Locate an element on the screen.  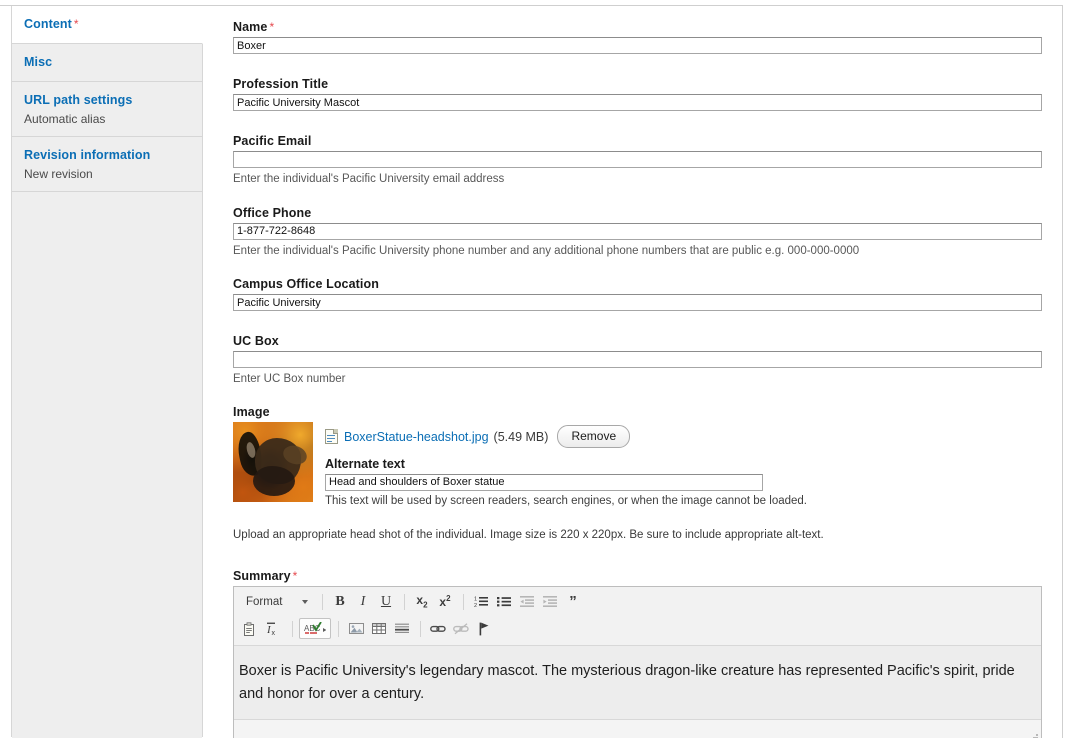
sidebar-item-content: Content * is located at coordinates (107, 25).